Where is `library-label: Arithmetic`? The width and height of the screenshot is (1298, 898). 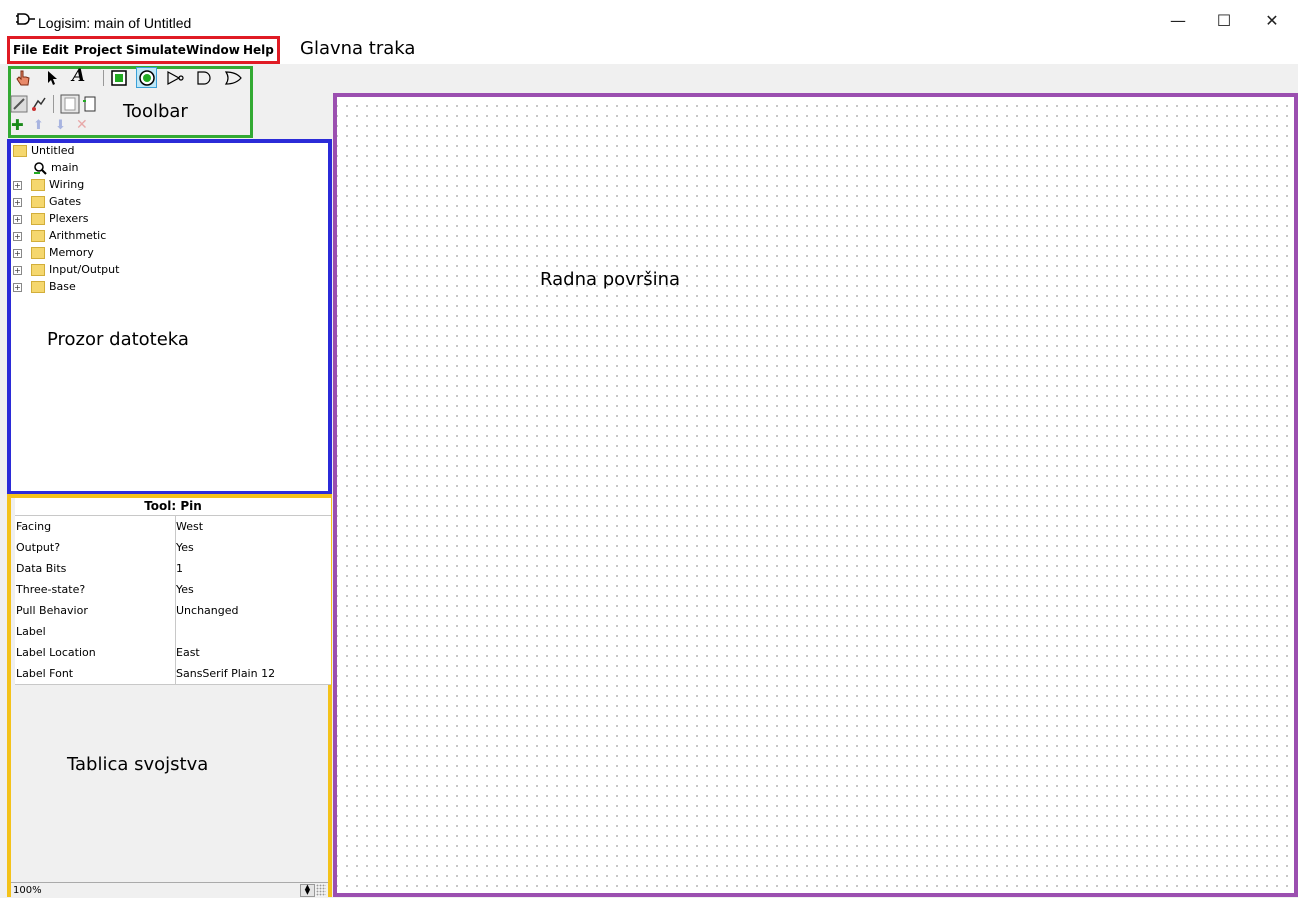
library-label: Arithmetic is located at coordinates (78, 235).